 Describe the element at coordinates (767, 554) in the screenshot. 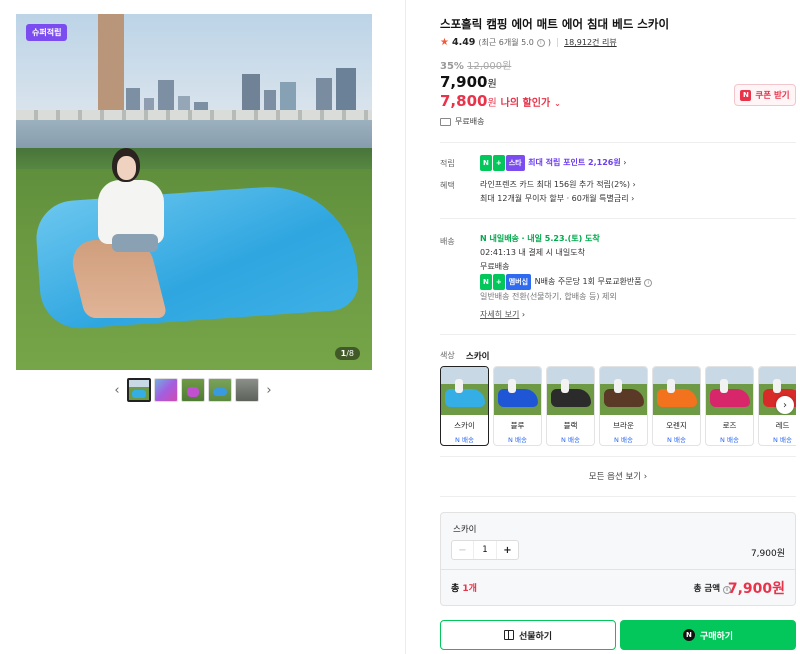

I see `selected-option-price: 7,900원` at that location.